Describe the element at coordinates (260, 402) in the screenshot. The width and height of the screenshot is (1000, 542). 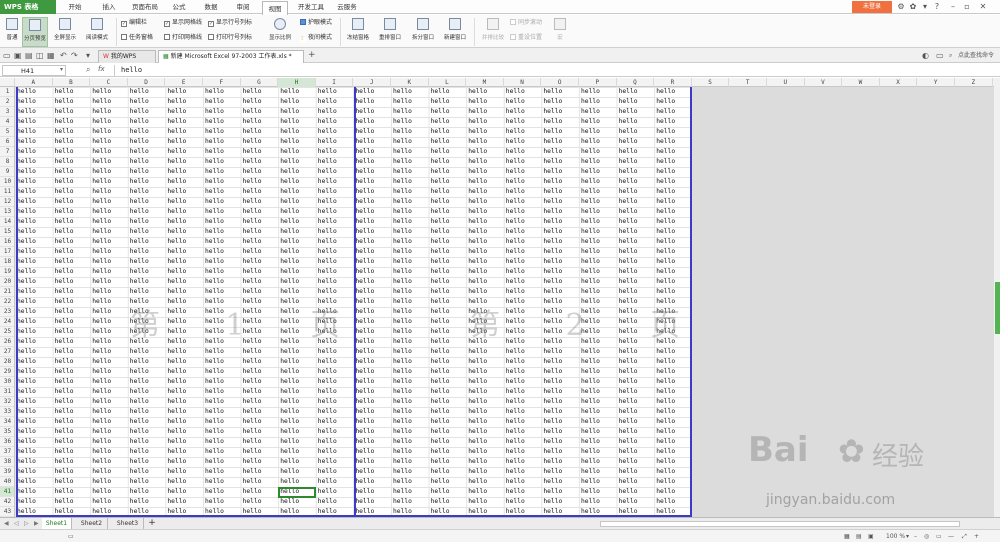
I see `cell-g32: hello` at that location.